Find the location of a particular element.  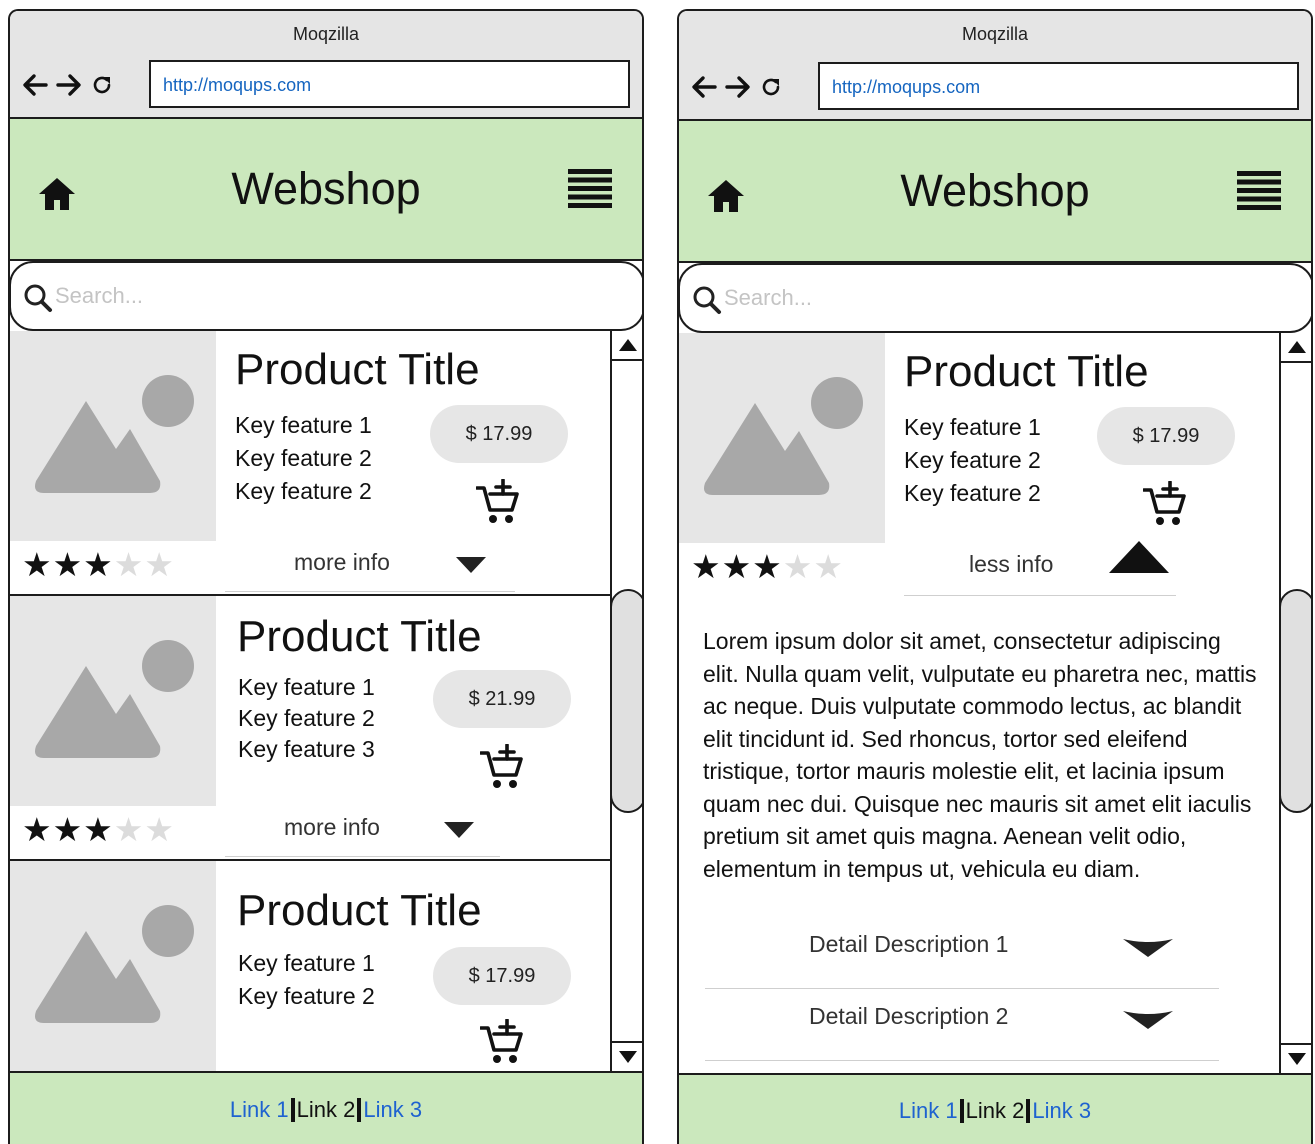

window-title: Moqzilla is located at coordinates (995, 34).